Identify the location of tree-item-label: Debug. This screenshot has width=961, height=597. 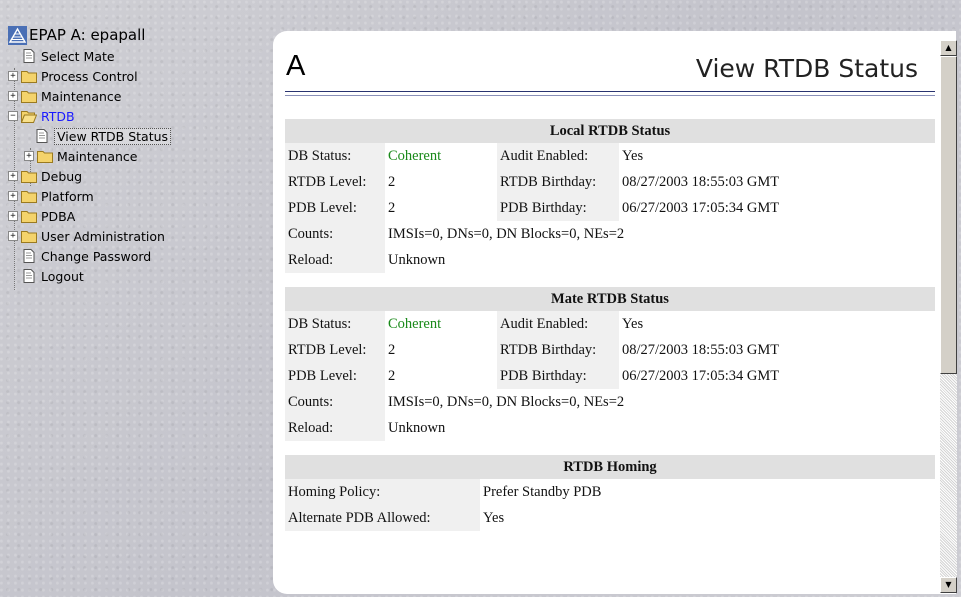
(62, 176).